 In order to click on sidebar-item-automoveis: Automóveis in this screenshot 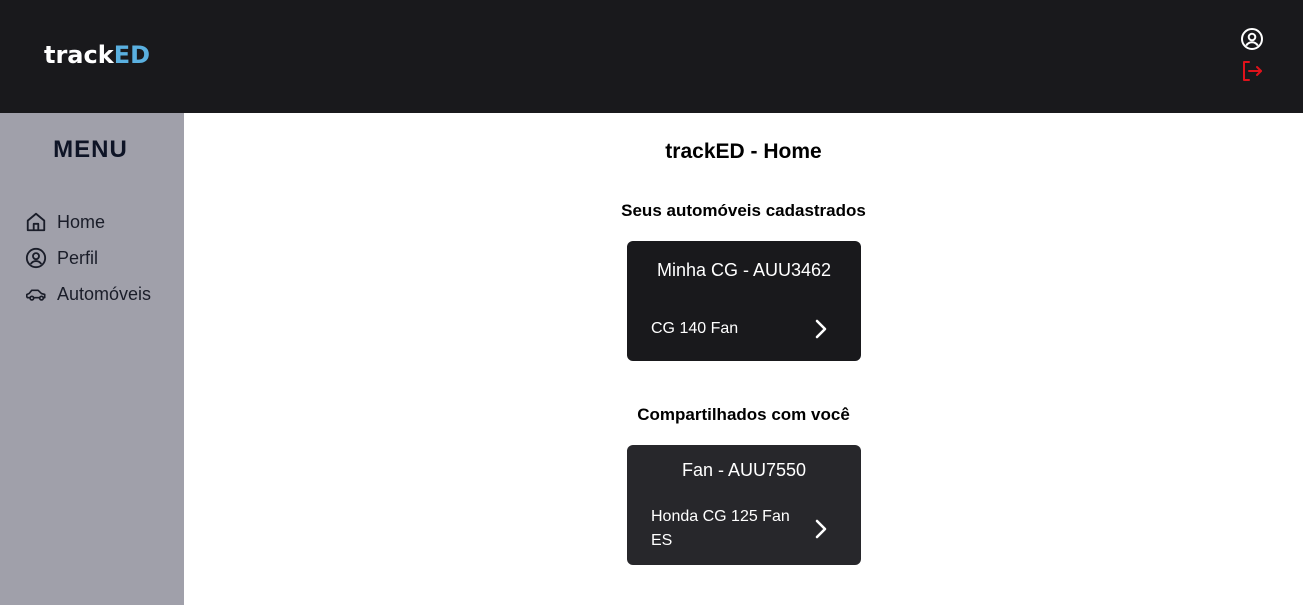, I will do `click(88, 294)`.